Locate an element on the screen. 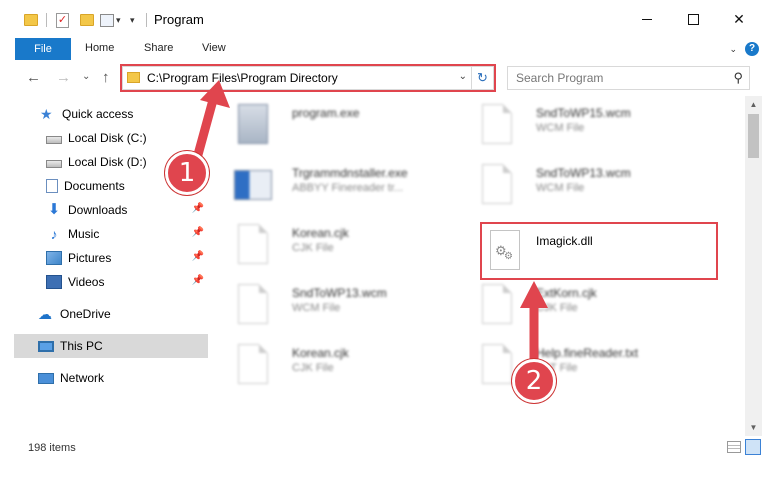 Image resolution: width=769 pixels, height=478 pixels. file-name: program.exe is located at coordinates (326, 113).